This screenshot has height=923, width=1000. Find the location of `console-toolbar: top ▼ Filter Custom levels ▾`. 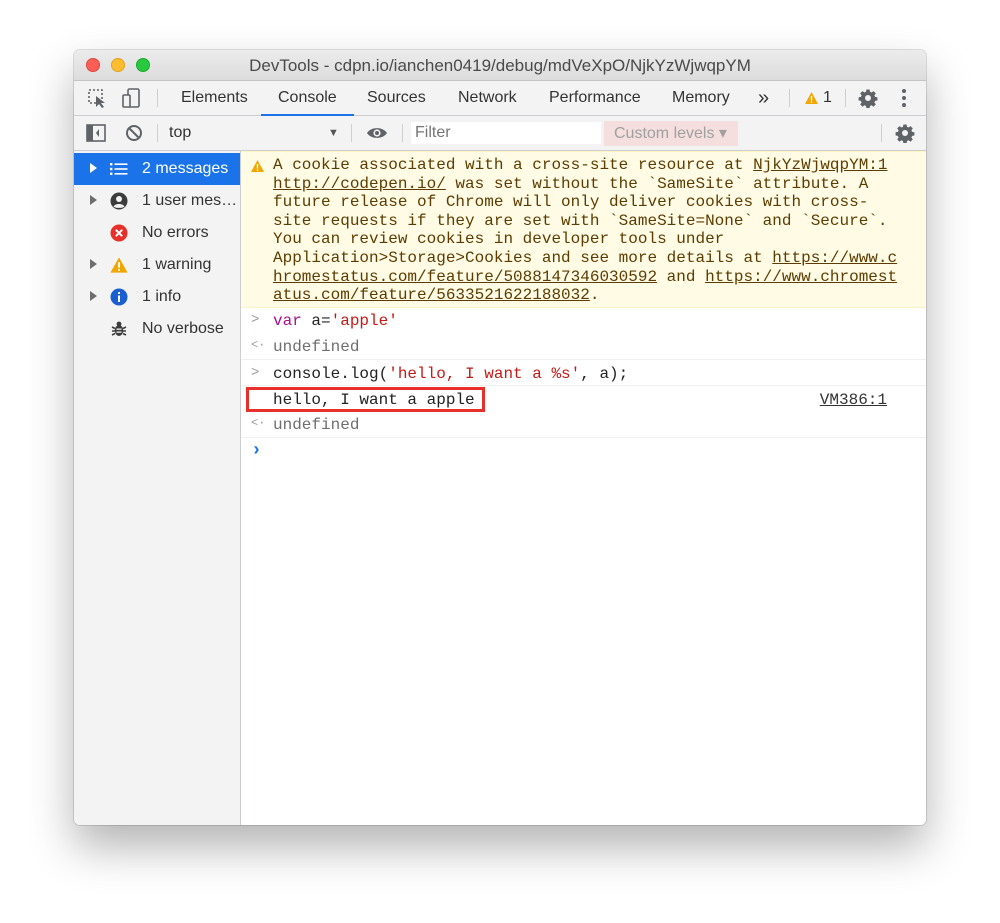

console-toolbar: top ▼ Filter Custom levels ▾ is located at coordinates (500, 133).